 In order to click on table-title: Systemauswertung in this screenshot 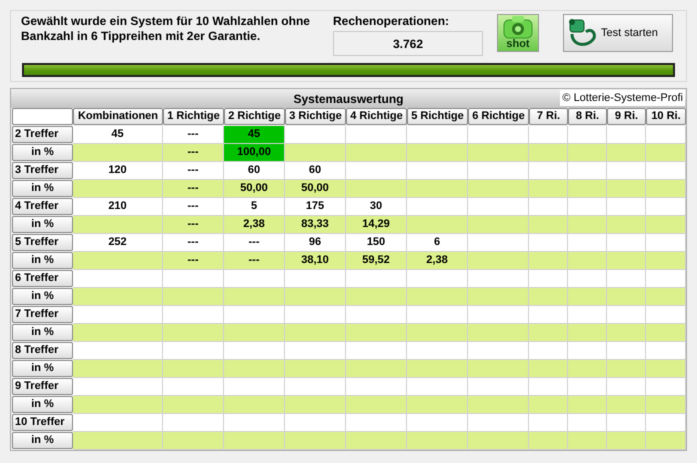, I will do `click(348, 99)`.